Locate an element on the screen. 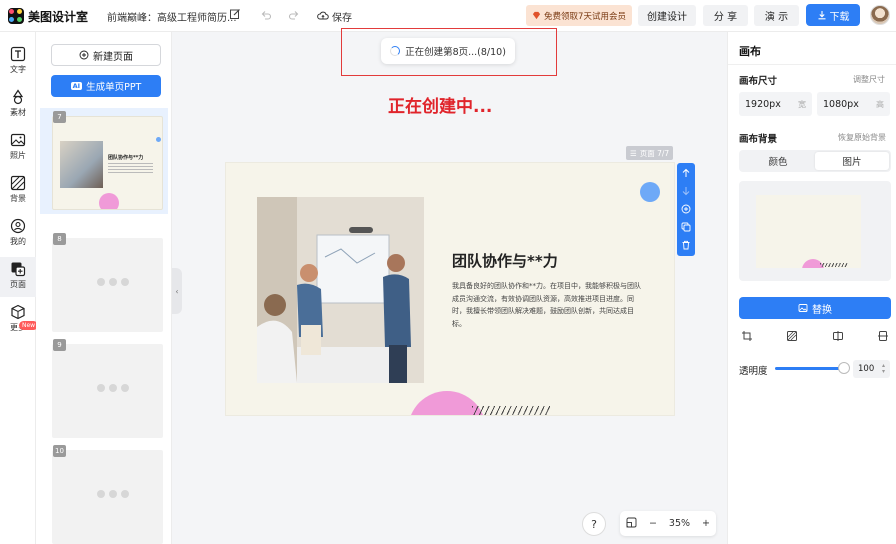 This screenshot has height=544, width=896. crop-icon is located at coordinates (747, 336).